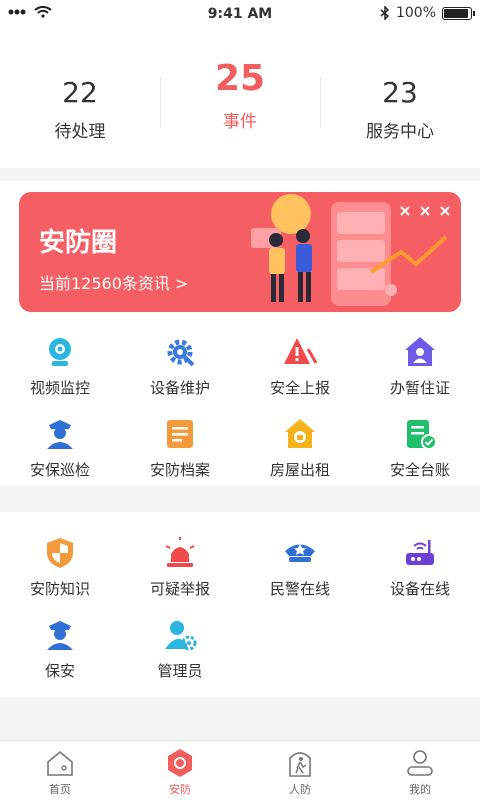 The height and width of the screenshot is (800, 480). What do you see at coordinates (180, 789) in the screenshot?
I see `tab-label: 安防` at bounding box center [180, 789].